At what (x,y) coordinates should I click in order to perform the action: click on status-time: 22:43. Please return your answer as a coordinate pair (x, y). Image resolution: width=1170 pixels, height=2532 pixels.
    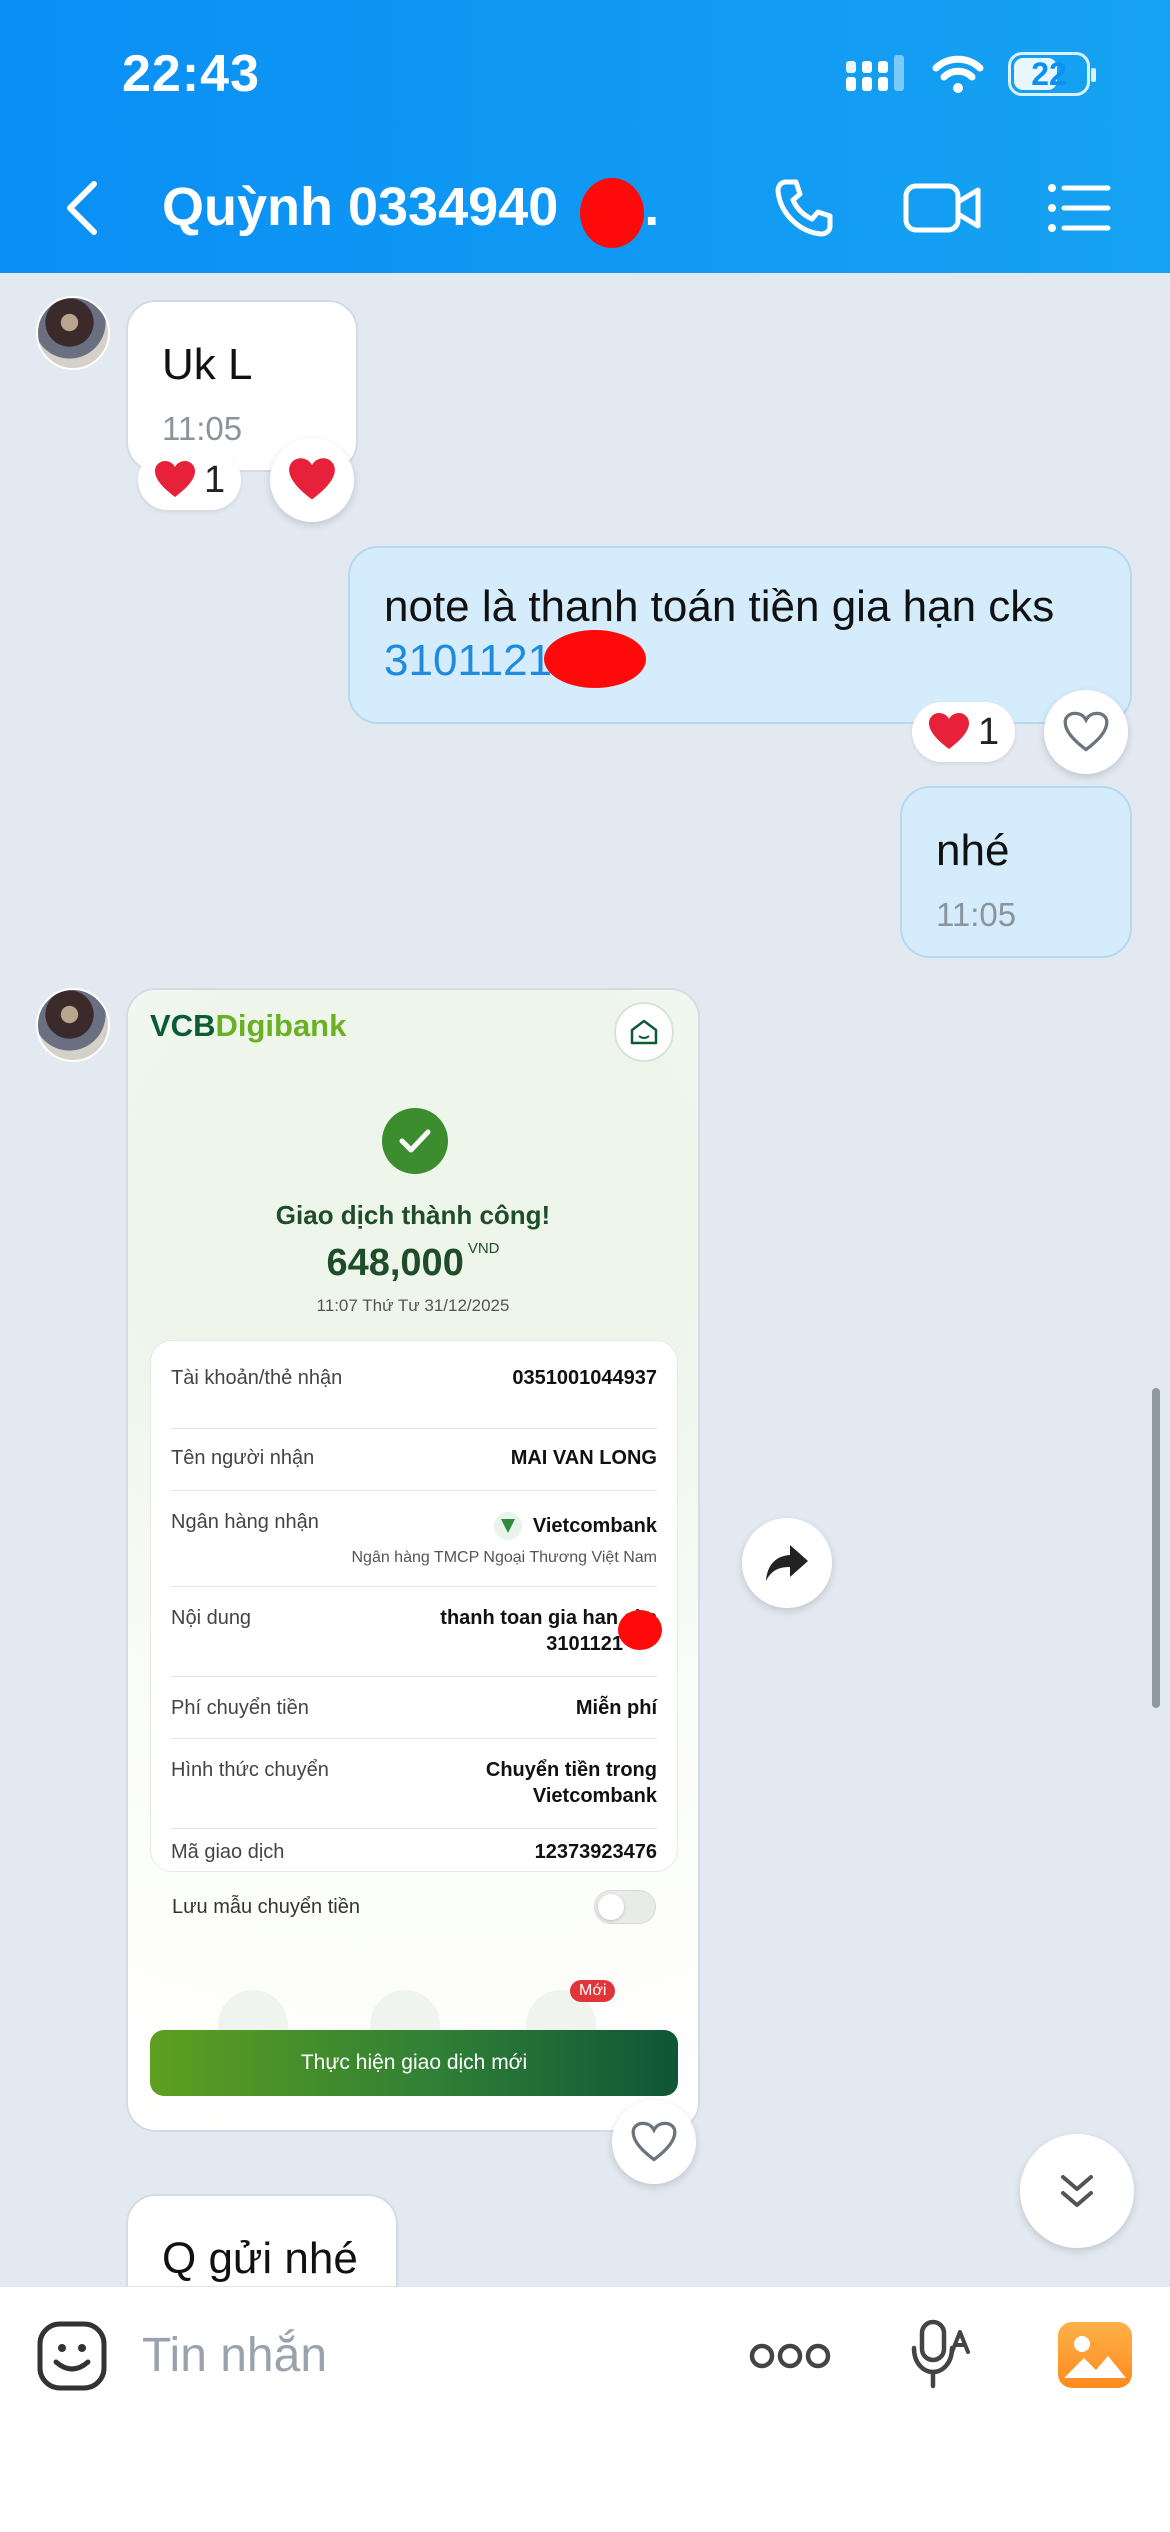
    Looking at the image, I should click on (191, 74).